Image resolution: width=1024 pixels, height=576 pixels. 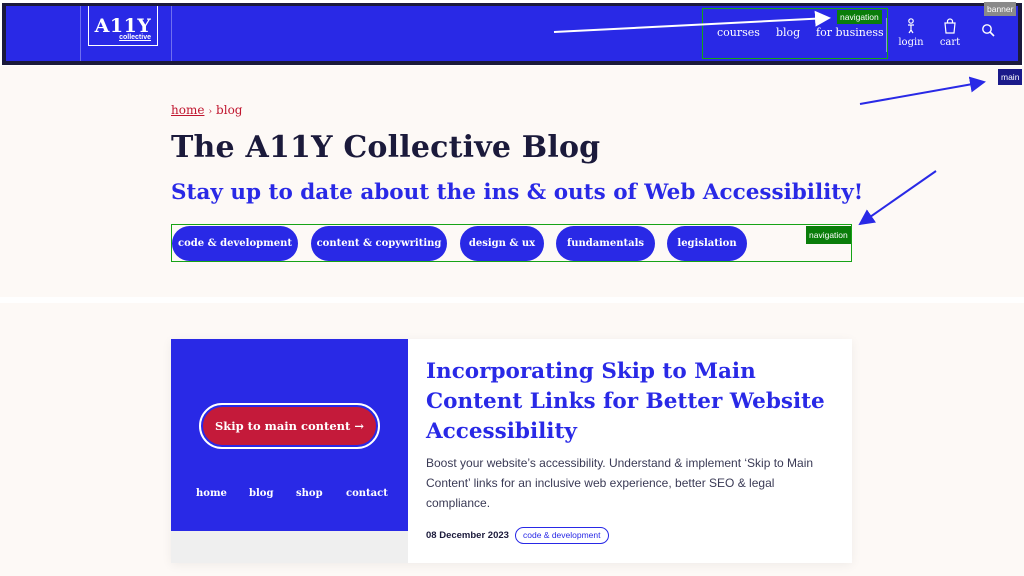 What do you see at coordinates (859, 17) in the screenshot?
I see `navigation-landmark-label: navigation` at bounding box center [859, 17].